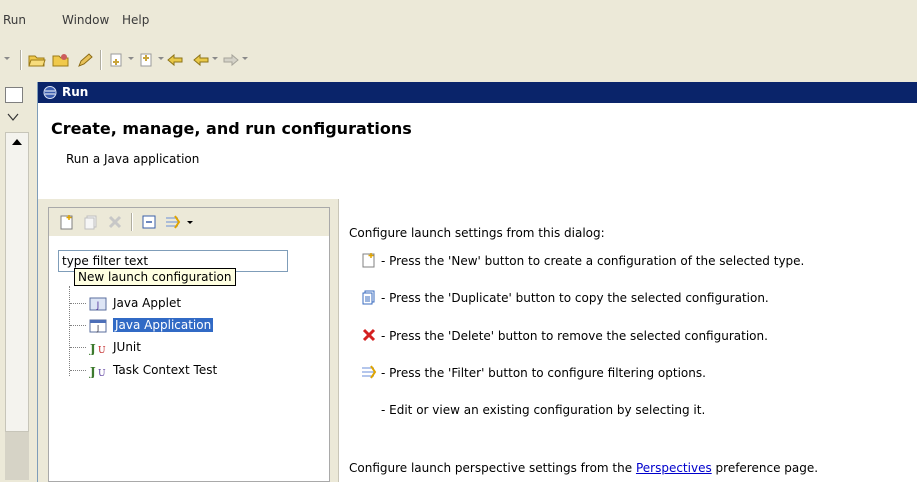 The height and width of the screenshot is (482, 917). Describe the element at coordinates (153, 370) in the screenshot. I see `tree-item-task-context-test: JU Task Context Test` at that location.